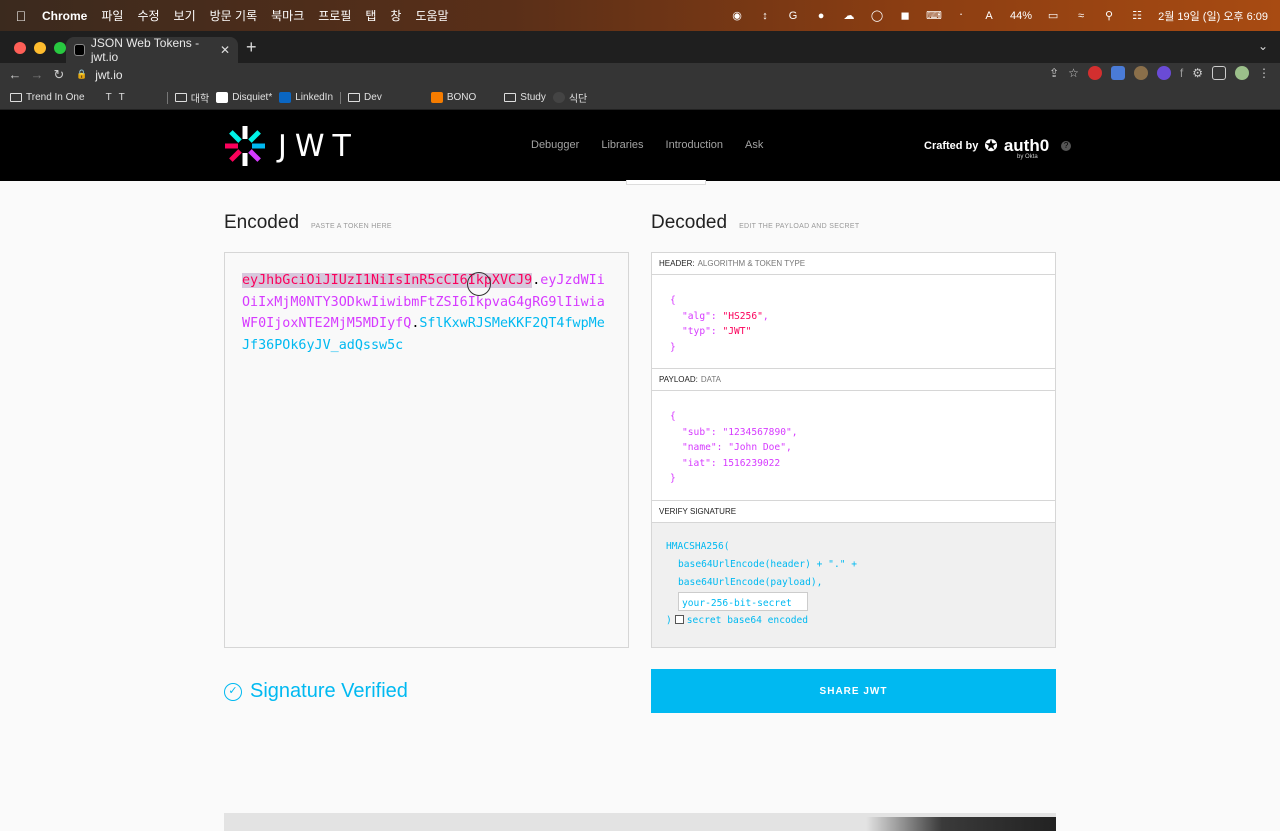 This screenshot has height=831, width=1280. Describe the element at coordinates (251, 47) in the screenshot. I see `new-tab-icon: +` at that location.